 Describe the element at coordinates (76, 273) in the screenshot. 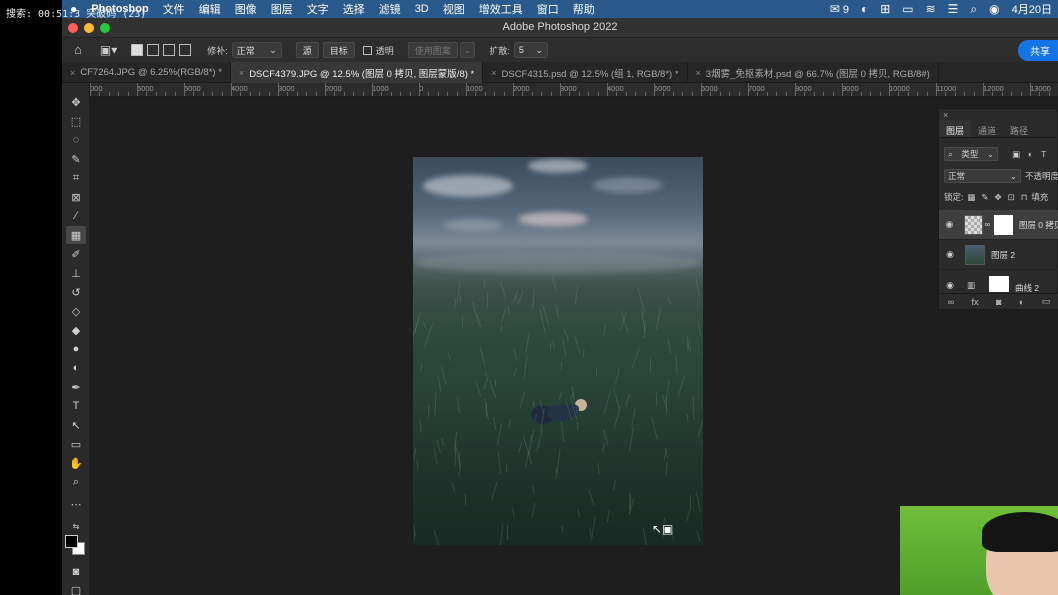

I see `stamp-tool-icon: ⊥` at that location.